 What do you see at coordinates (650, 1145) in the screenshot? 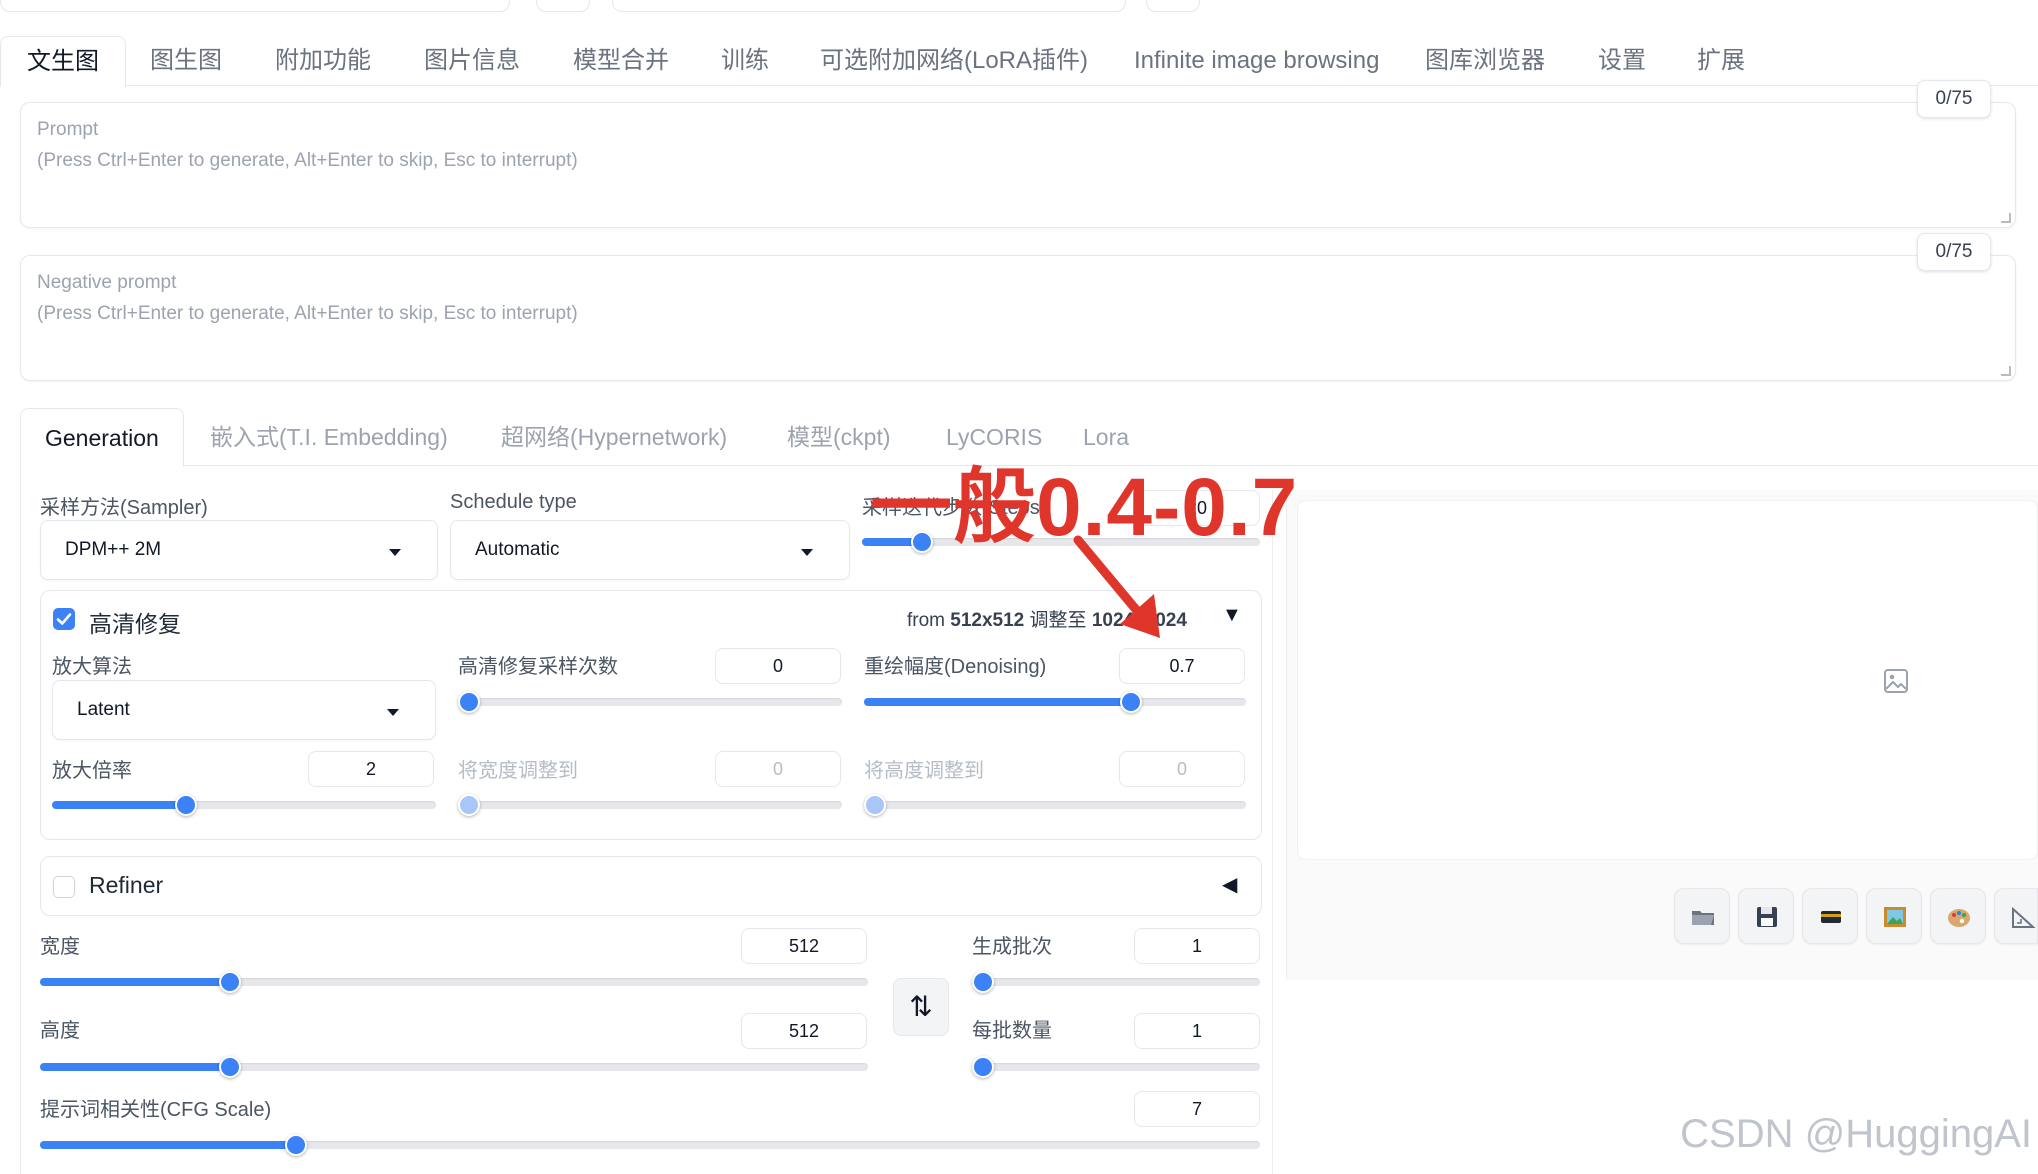
I see `cfg-scale-slider` at bounding box center [650, 1145].